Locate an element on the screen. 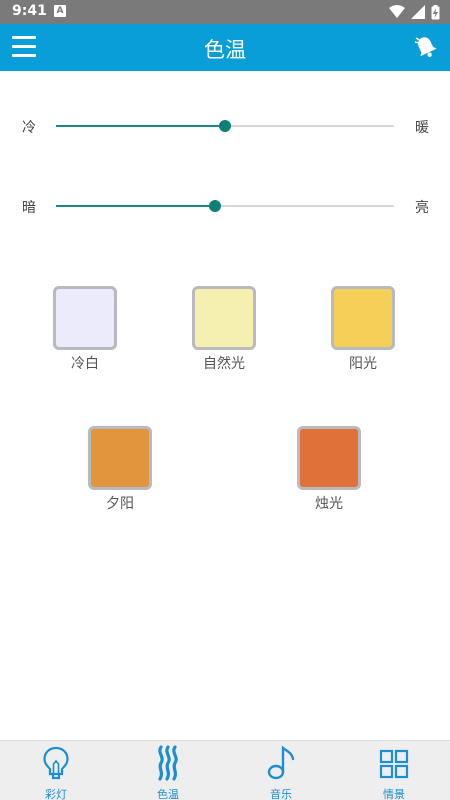 This screenshot has height=800, width=450. bell-icon is located at coordinates (426, 47).